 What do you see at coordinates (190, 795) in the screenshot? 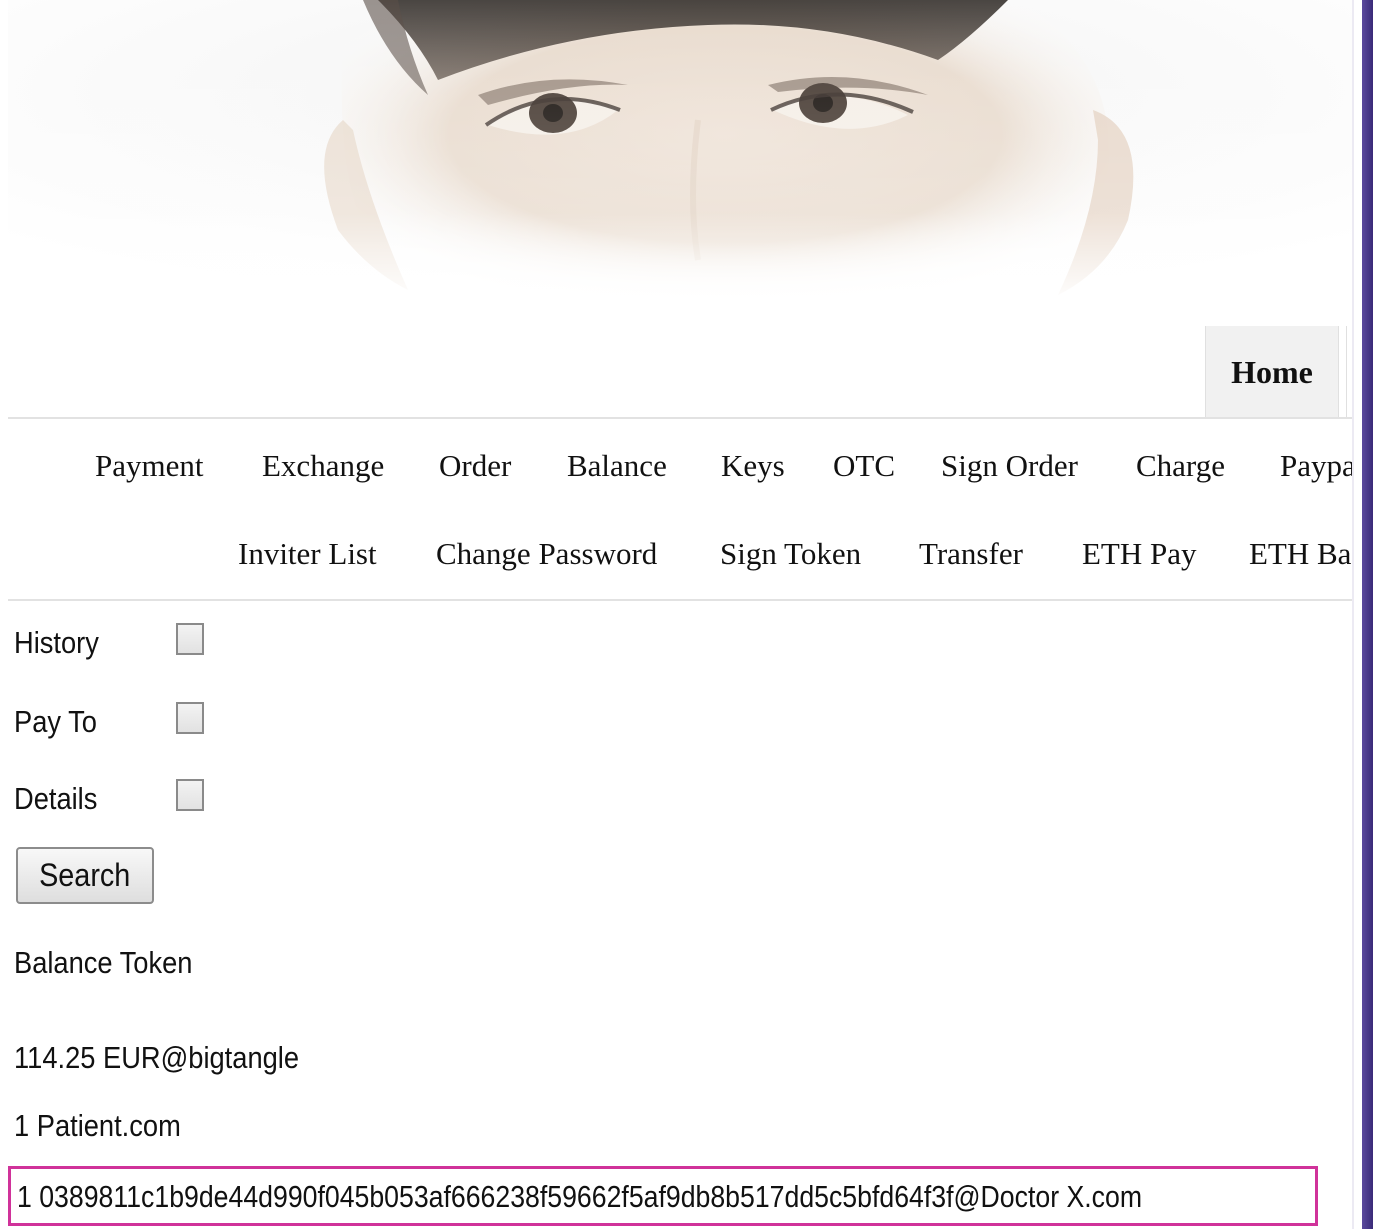
I see `details-checkbox` at bounding box center [190, 795].